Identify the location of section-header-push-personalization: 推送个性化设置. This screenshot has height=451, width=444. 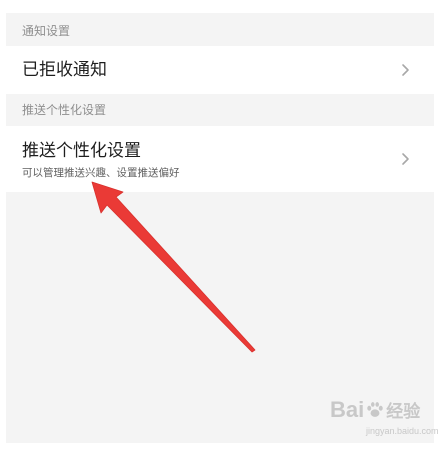
(64, 110).